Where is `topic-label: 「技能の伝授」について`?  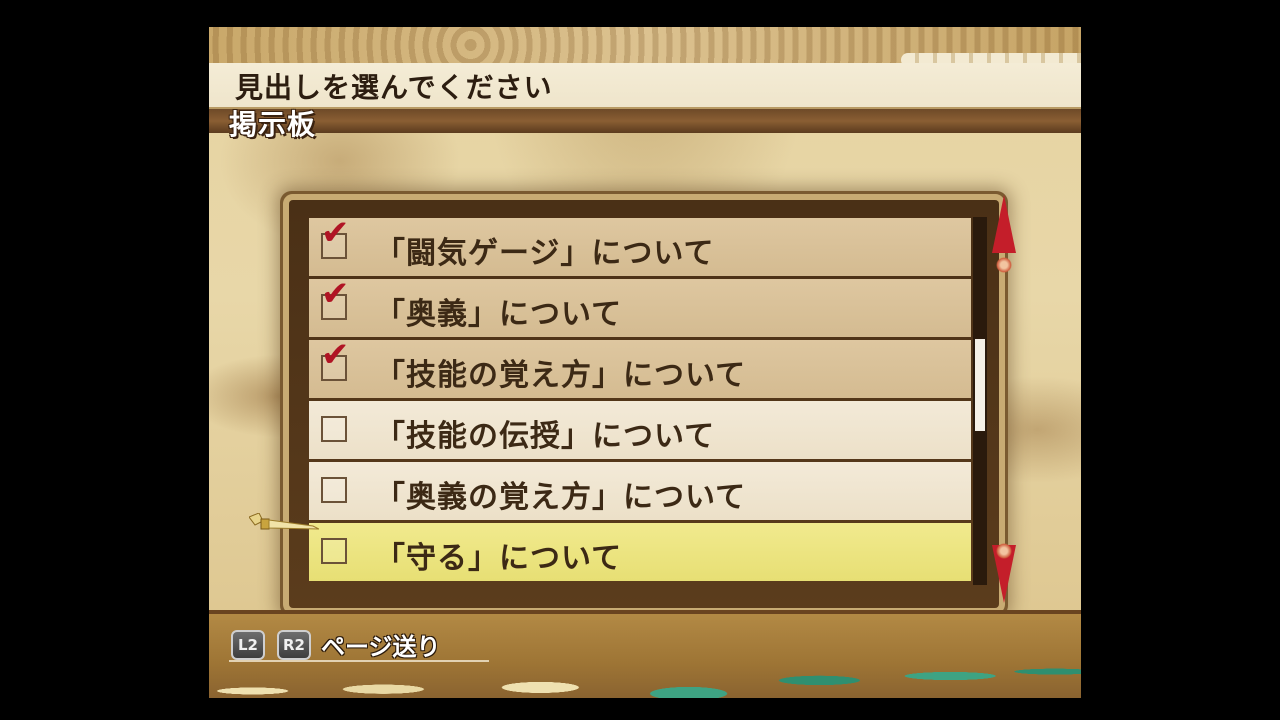
topic-label: 「技能の伝授」について is located at coordinates (545, 436).